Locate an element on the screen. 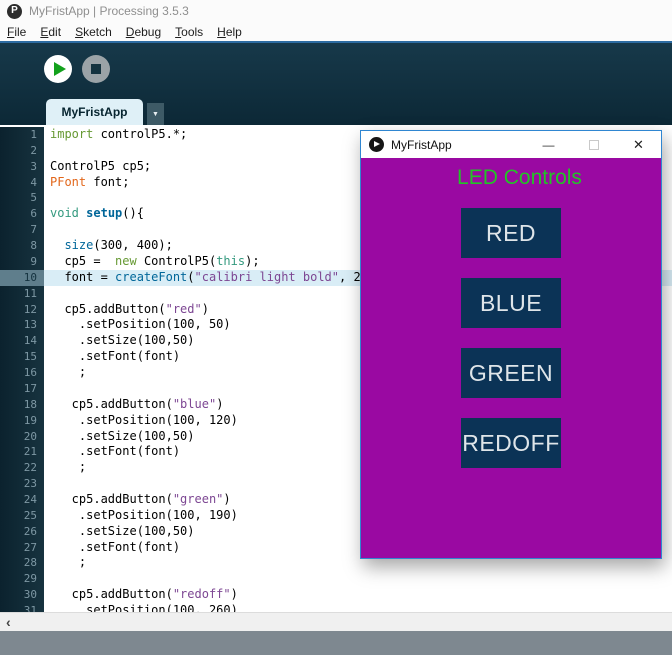 The width and height of the screenshot is (672, 655). line-number: 14 is located at coordinates (22, 341).